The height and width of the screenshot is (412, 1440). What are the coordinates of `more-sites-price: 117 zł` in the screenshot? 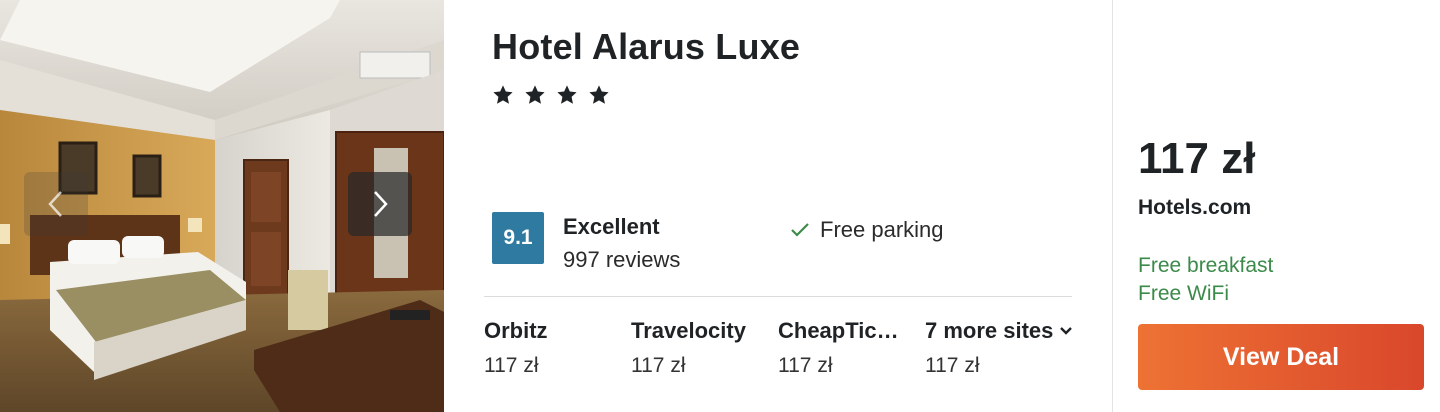 It's located at (952, 365).